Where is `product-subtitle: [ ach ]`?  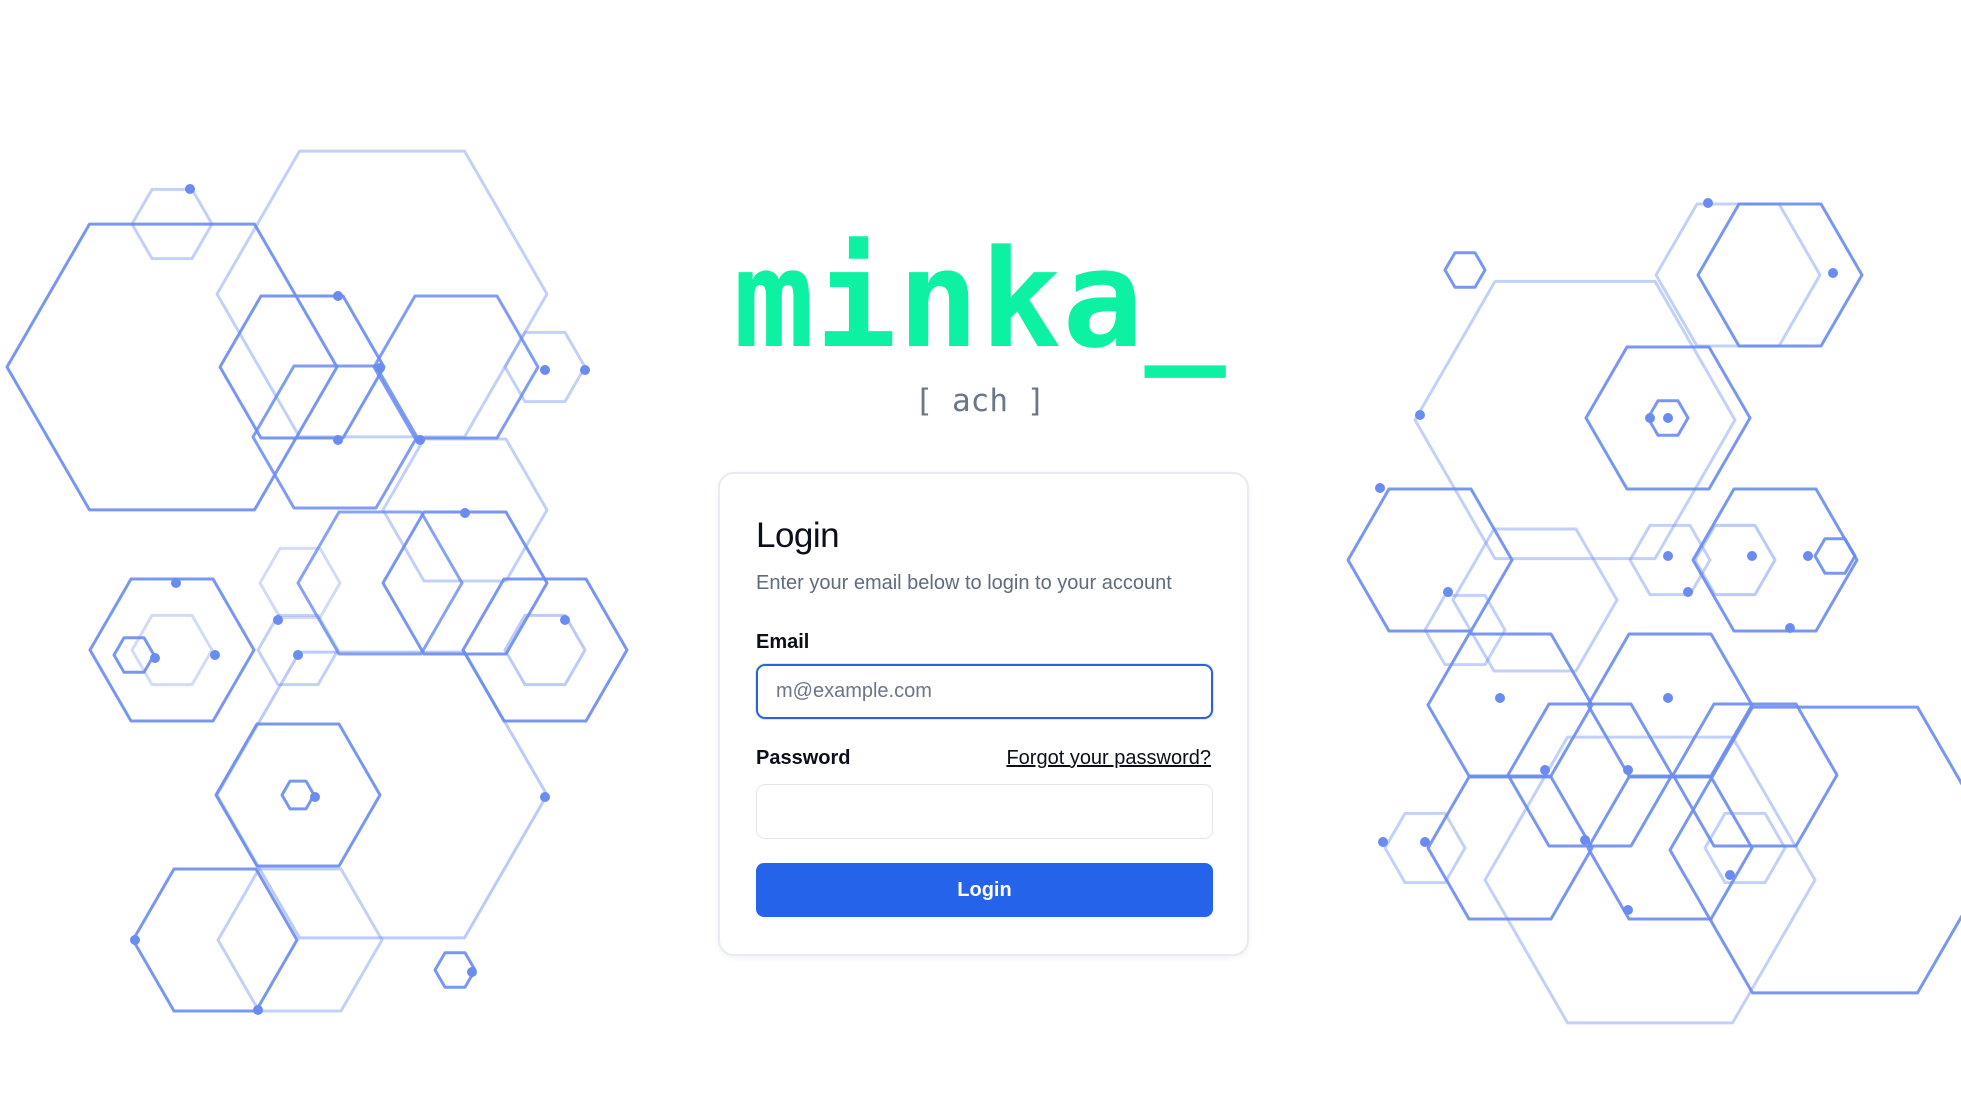 product-subtitle: [ ach ] is located at coordinates (980, 401).